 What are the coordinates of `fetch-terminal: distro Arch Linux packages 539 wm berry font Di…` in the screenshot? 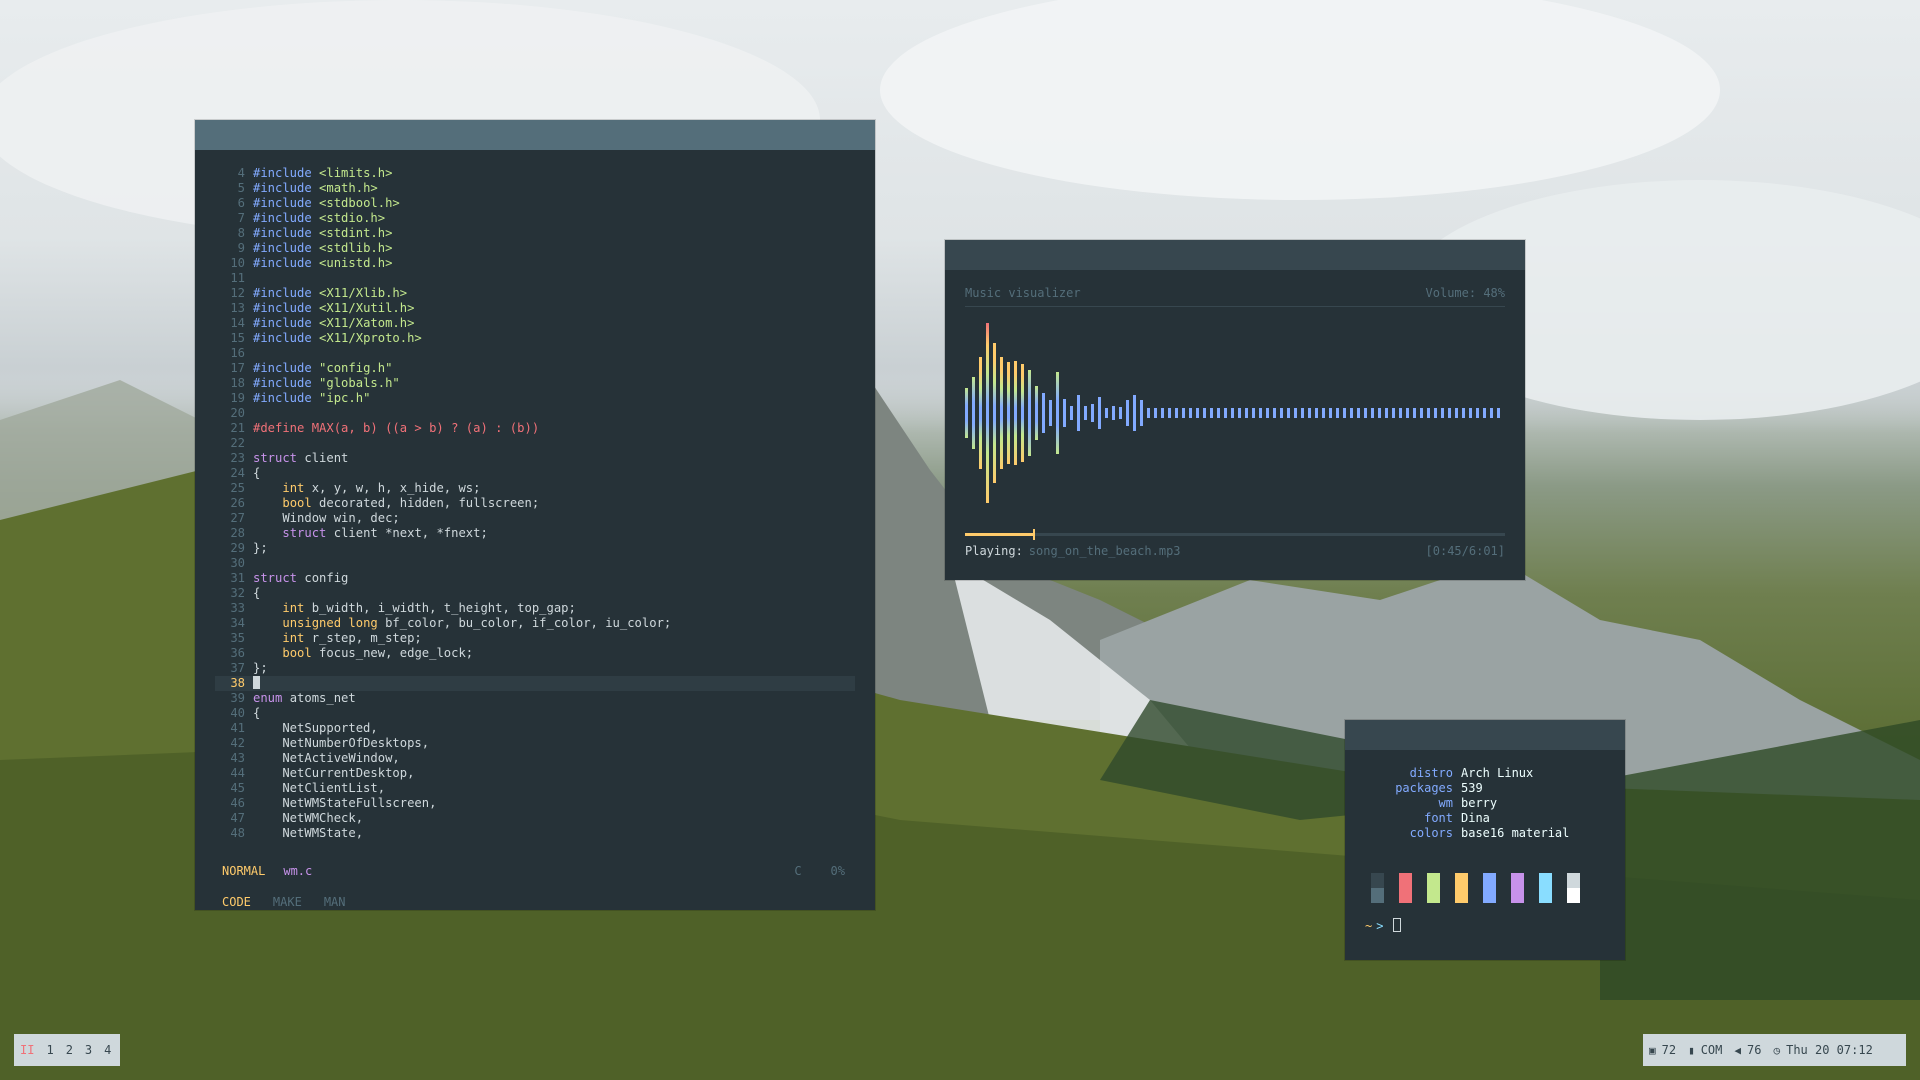 It's located at (1485, 840).